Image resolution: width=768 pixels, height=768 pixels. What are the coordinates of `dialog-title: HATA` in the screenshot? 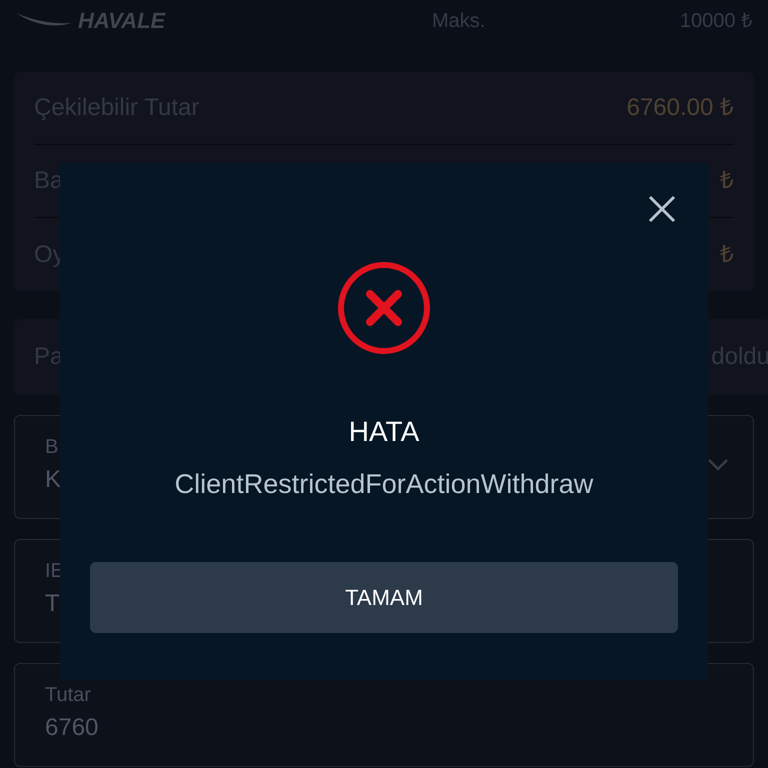 It's located at (384, 432).